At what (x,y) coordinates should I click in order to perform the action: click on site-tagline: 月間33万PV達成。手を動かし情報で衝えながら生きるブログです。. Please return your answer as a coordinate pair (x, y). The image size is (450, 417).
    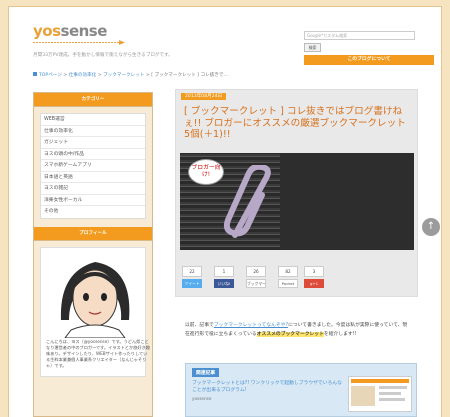
    Looking at the image, I should click on (103, 55).